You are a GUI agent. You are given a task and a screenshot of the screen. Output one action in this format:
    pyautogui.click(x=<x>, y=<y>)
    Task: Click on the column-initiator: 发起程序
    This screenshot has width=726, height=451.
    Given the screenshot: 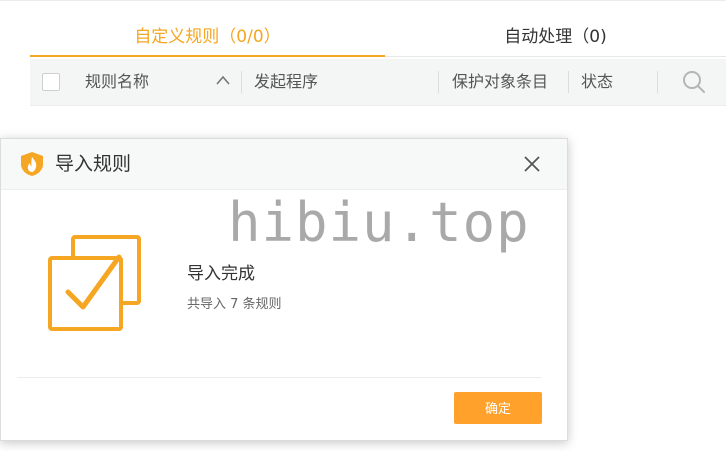 What is the action you would take?
    pyautogui.click(x=286, y=82)
    